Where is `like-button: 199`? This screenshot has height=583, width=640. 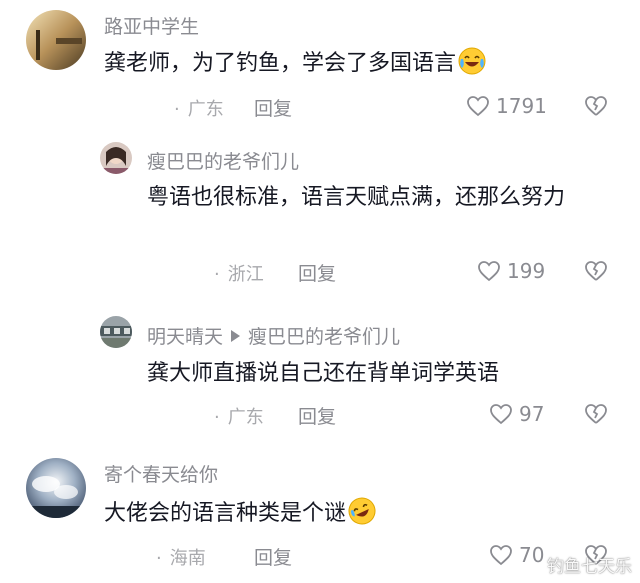 like-button: 199 is located at coordinates (511, 271).